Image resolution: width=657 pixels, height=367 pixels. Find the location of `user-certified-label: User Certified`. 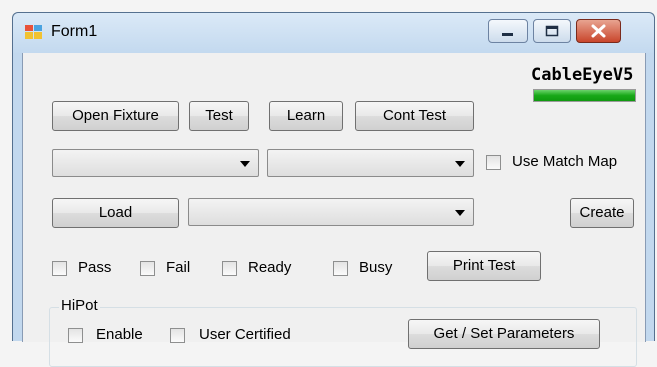

user-certified-label: User Certified is located at coordinates (245, 334).